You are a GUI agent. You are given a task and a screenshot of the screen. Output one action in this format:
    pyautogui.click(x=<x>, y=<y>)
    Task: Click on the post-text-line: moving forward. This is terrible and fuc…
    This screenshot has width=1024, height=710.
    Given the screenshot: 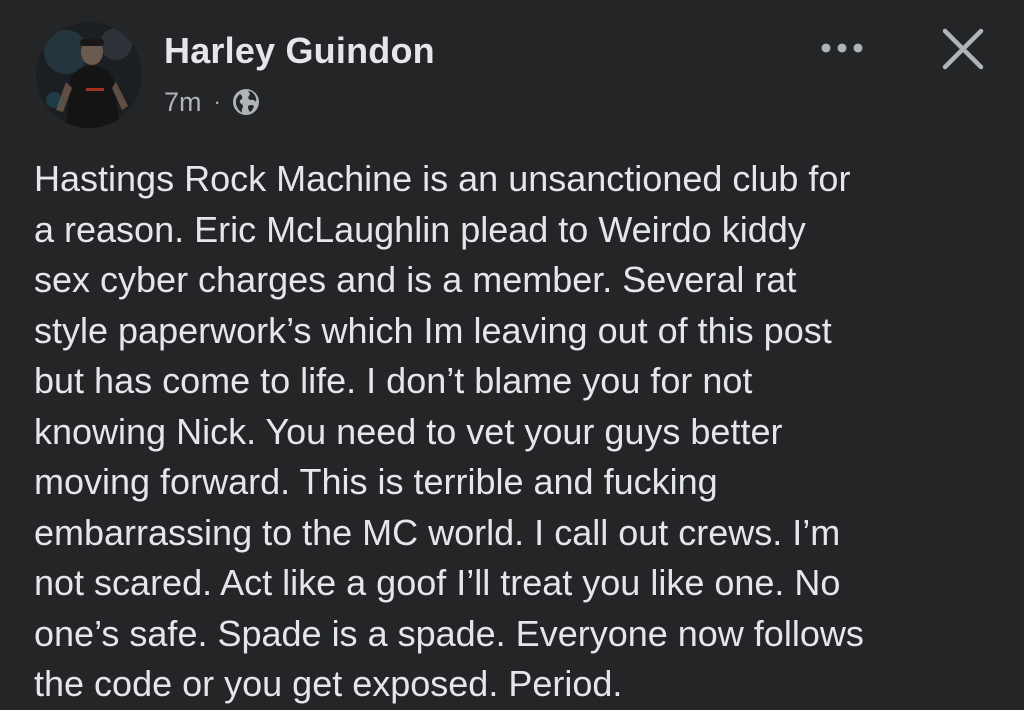 What is the action you would take?
    pyautogui.click(x=376, y=481)
    